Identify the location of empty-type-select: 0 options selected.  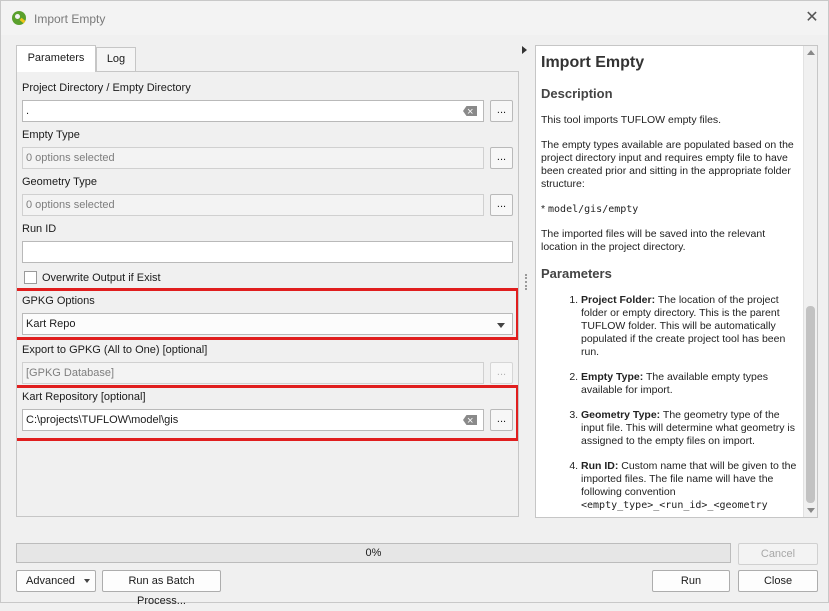
(253, 158).